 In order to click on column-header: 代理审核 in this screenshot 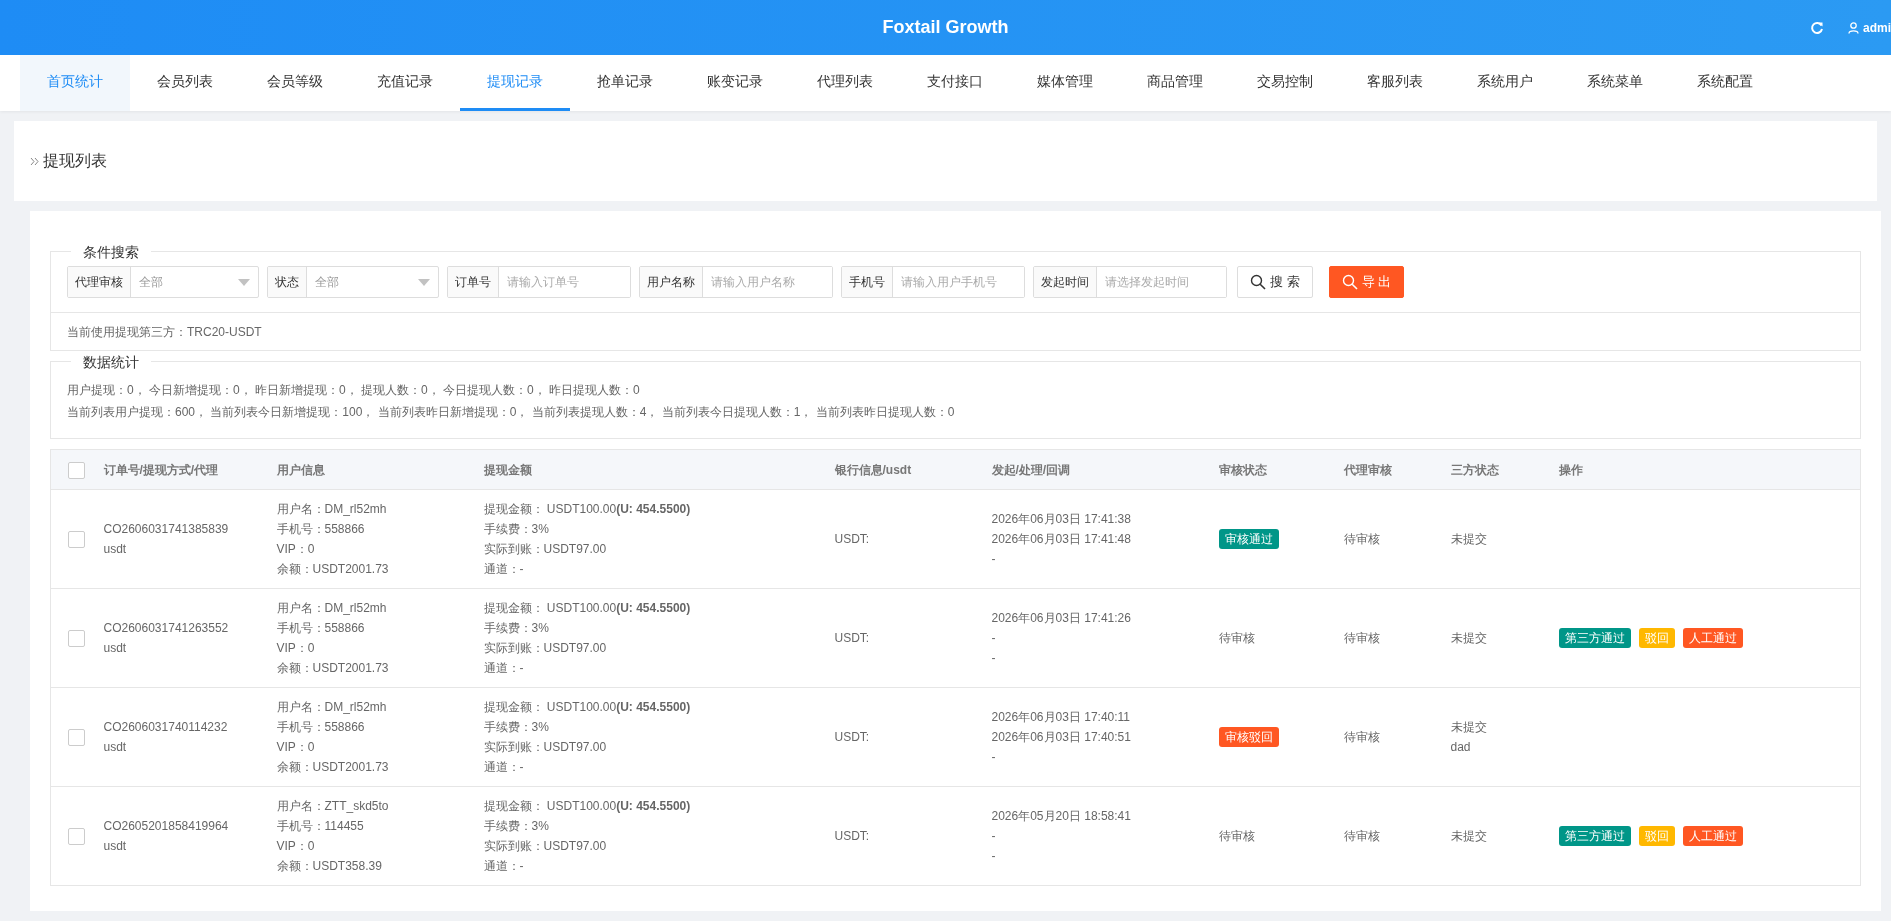, I will do `click(1367, 469)`.